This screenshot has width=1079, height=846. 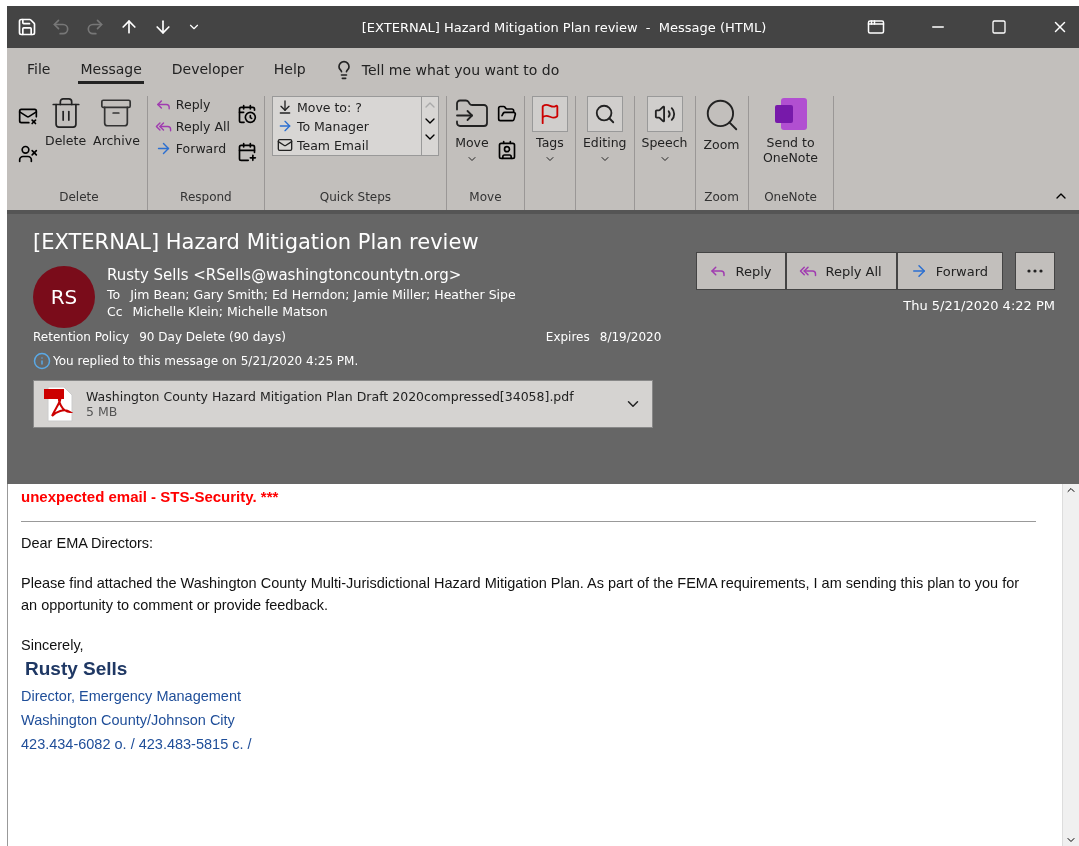 I want to click on signature-line: 423.434-6082 o. / 423.483-5815 c. /, so click(x=137, y=744).